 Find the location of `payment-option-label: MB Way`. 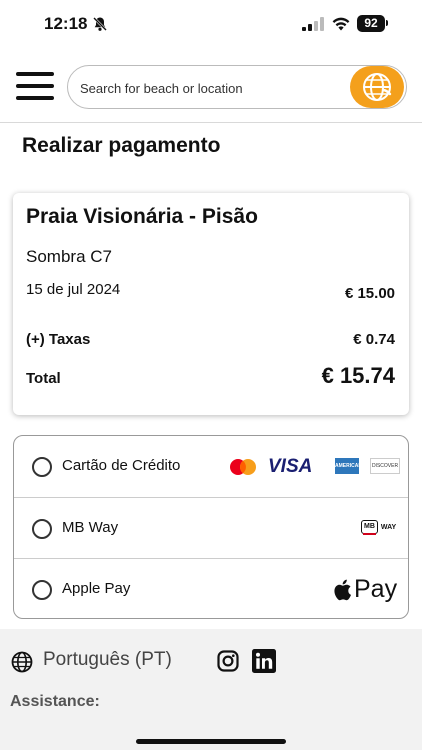

payment-option-label: MB Way is located at coordinates (90, 527).